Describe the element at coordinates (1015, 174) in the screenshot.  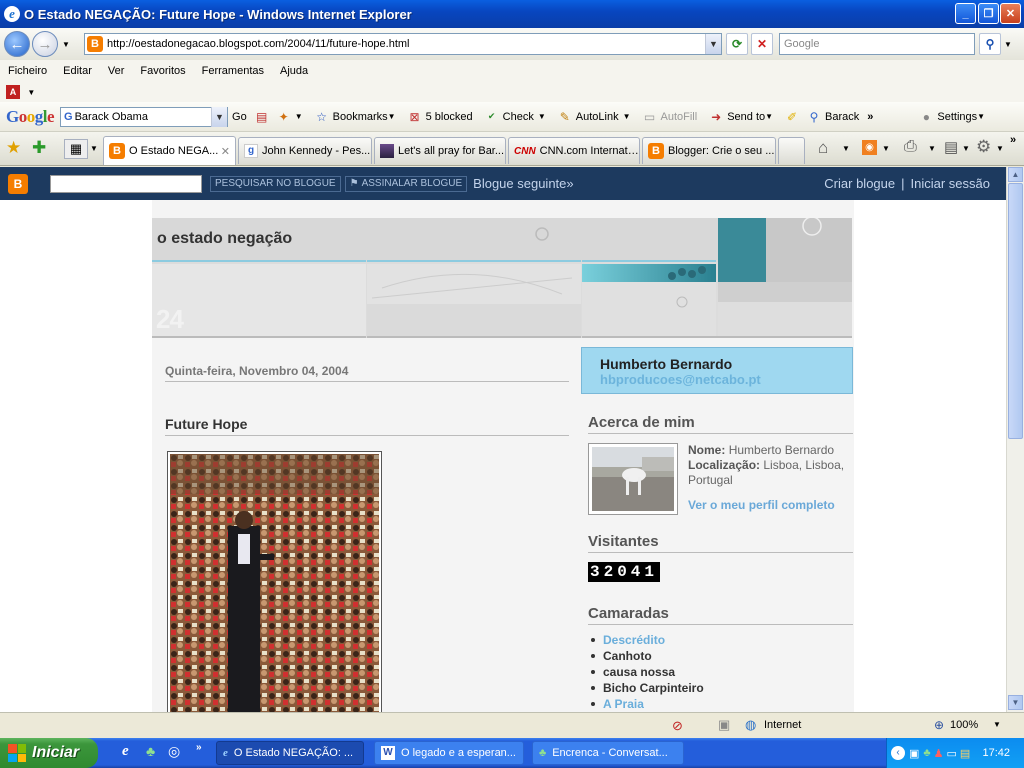
I see `scroll-up-icon: ▲` at that location.